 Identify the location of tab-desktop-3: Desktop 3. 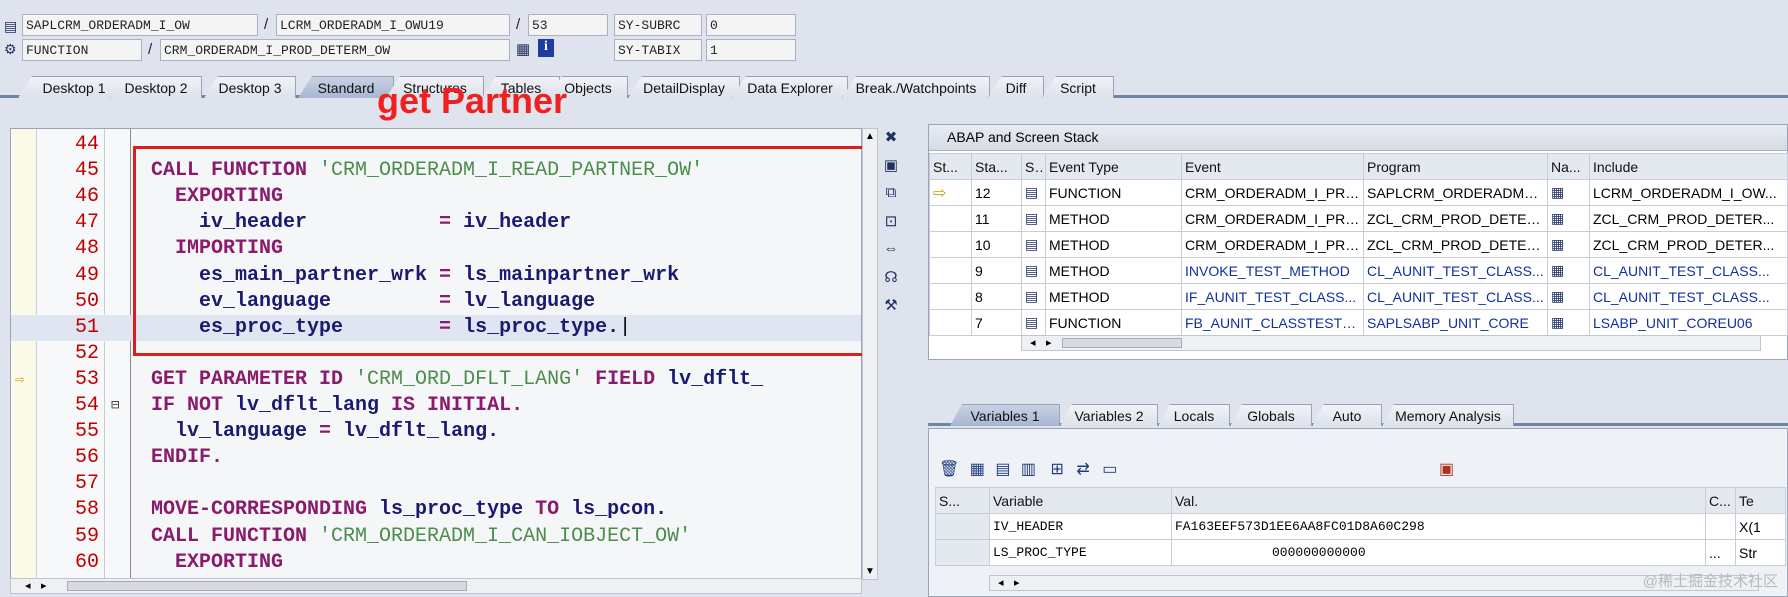
(250, 87).